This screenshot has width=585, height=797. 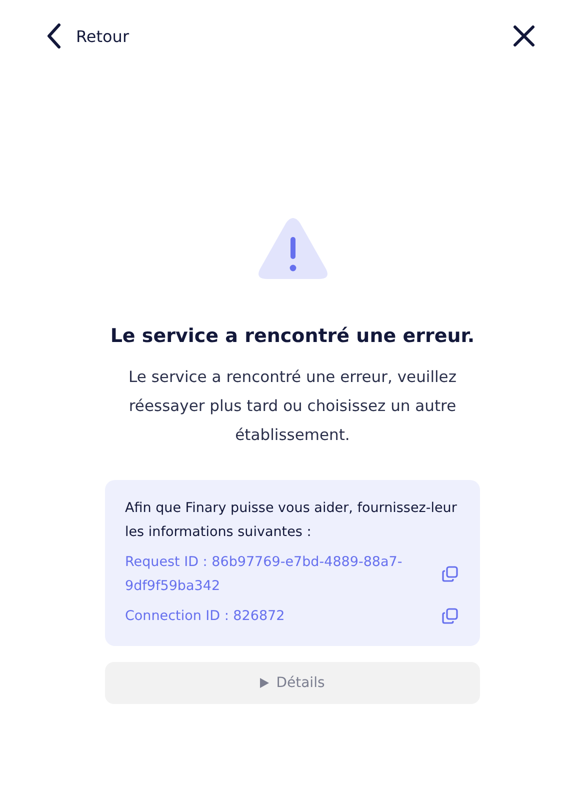 What do you see at coordinates (292, 683) in the screenshot?
I see `details-button: Détails` at bounding box center [292, 683].